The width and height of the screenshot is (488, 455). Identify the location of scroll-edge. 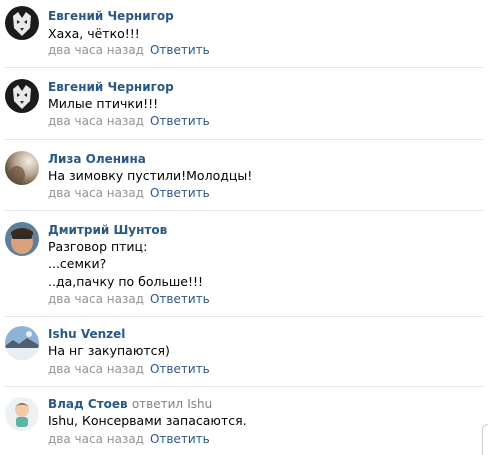
(485, 439).